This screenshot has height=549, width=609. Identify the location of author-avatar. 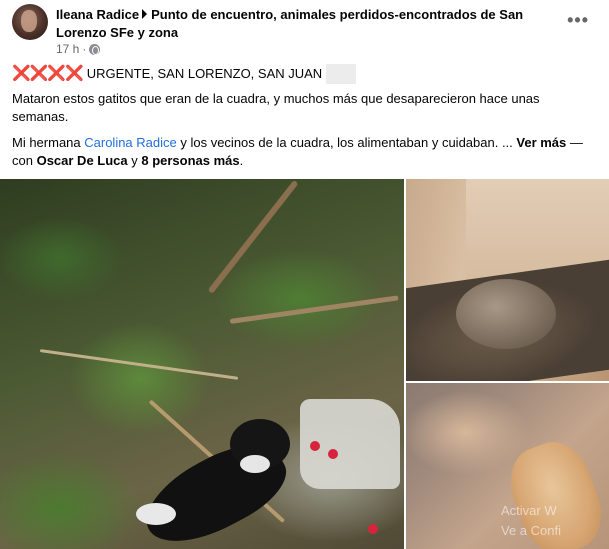
(30, 22).